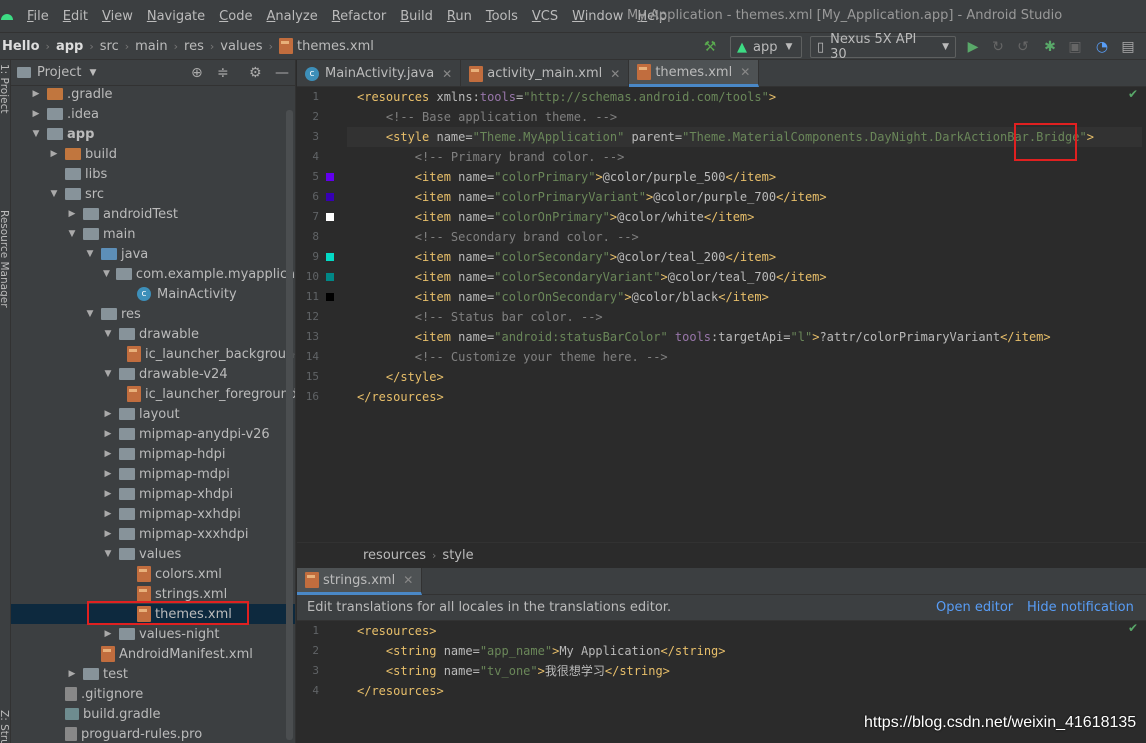  Describe the element at coordinates (974, 607) in the screenshot. I see `open-editor-link: Open editor` at that location.